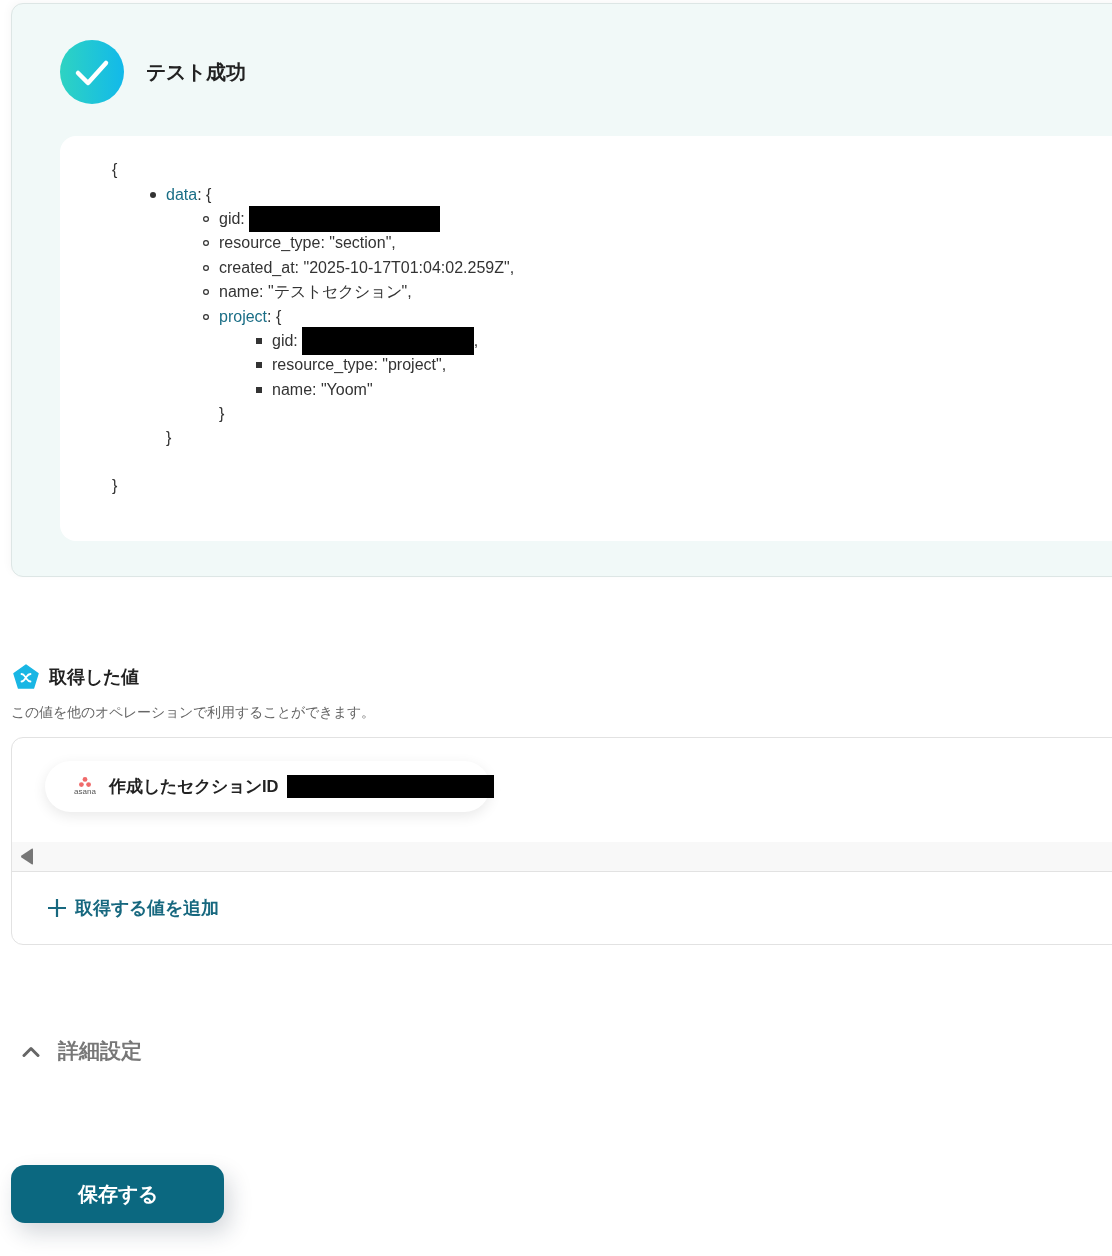 Image resolution: width=1112 pixels, height=1256 pixels. Describe the element at coordinates (115, 170) in the screenshot. I see `opening-brace: {` at that location.